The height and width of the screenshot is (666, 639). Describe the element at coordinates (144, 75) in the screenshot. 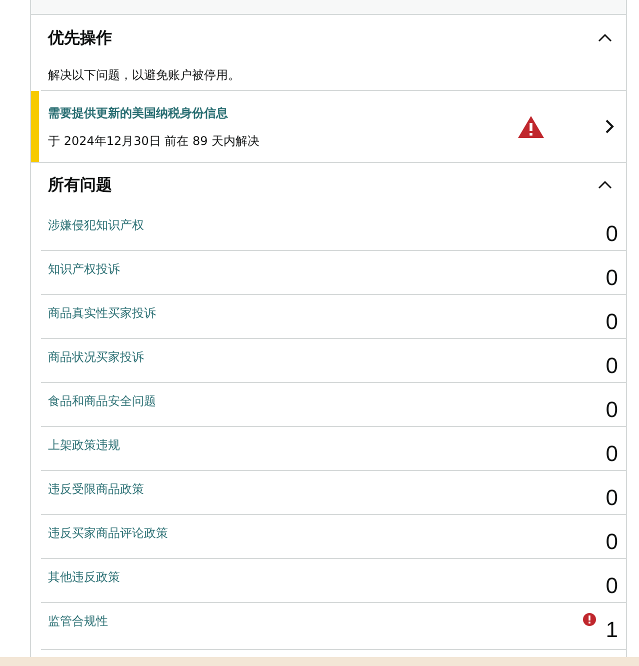

I see `section-subtitle: 解决以下问题，以避免账户被停用。` at that location.